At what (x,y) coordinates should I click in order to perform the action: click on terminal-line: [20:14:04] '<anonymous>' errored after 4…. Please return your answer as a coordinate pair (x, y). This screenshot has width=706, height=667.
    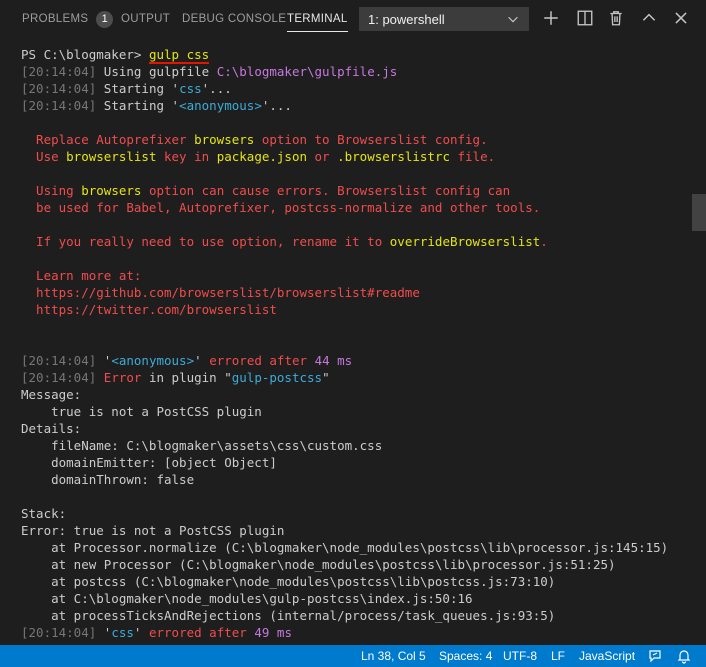
    Looking at the image, I should click on (186, 360).